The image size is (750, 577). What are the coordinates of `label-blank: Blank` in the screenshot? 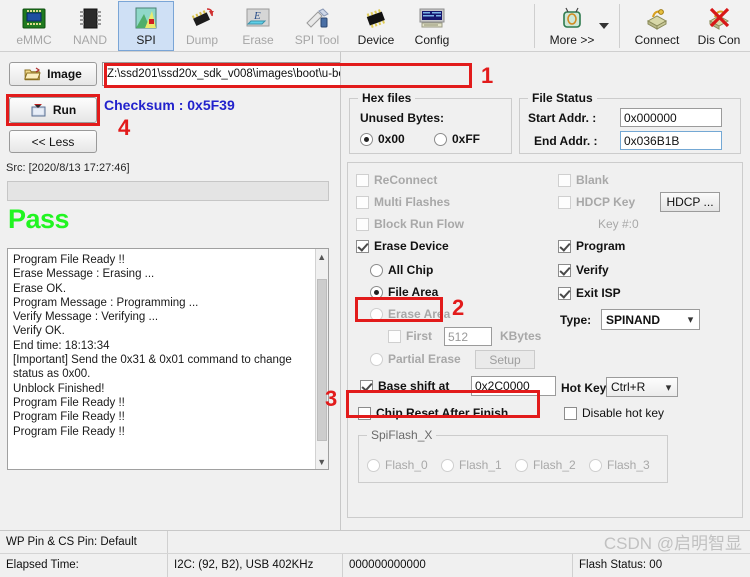 It's located at (592, 180).